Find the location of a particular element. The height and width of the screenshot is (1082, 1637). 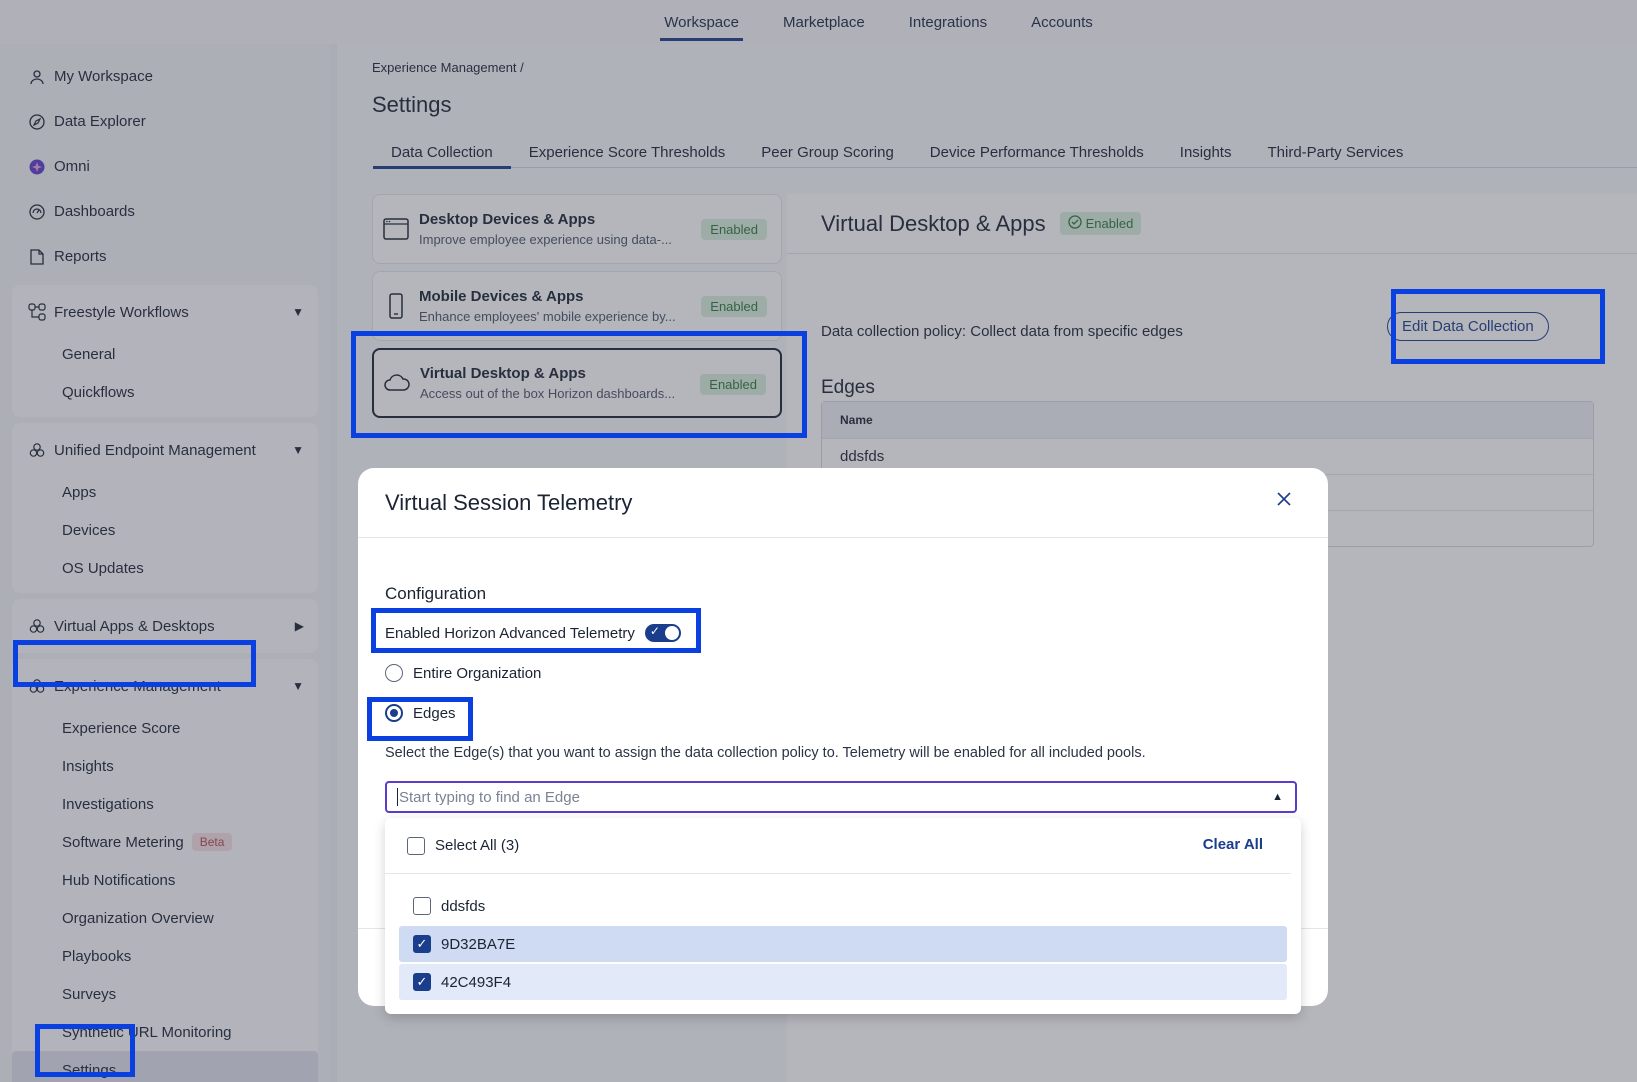

telemetry-toggle: ✓ is located at coordinates (662, 633).